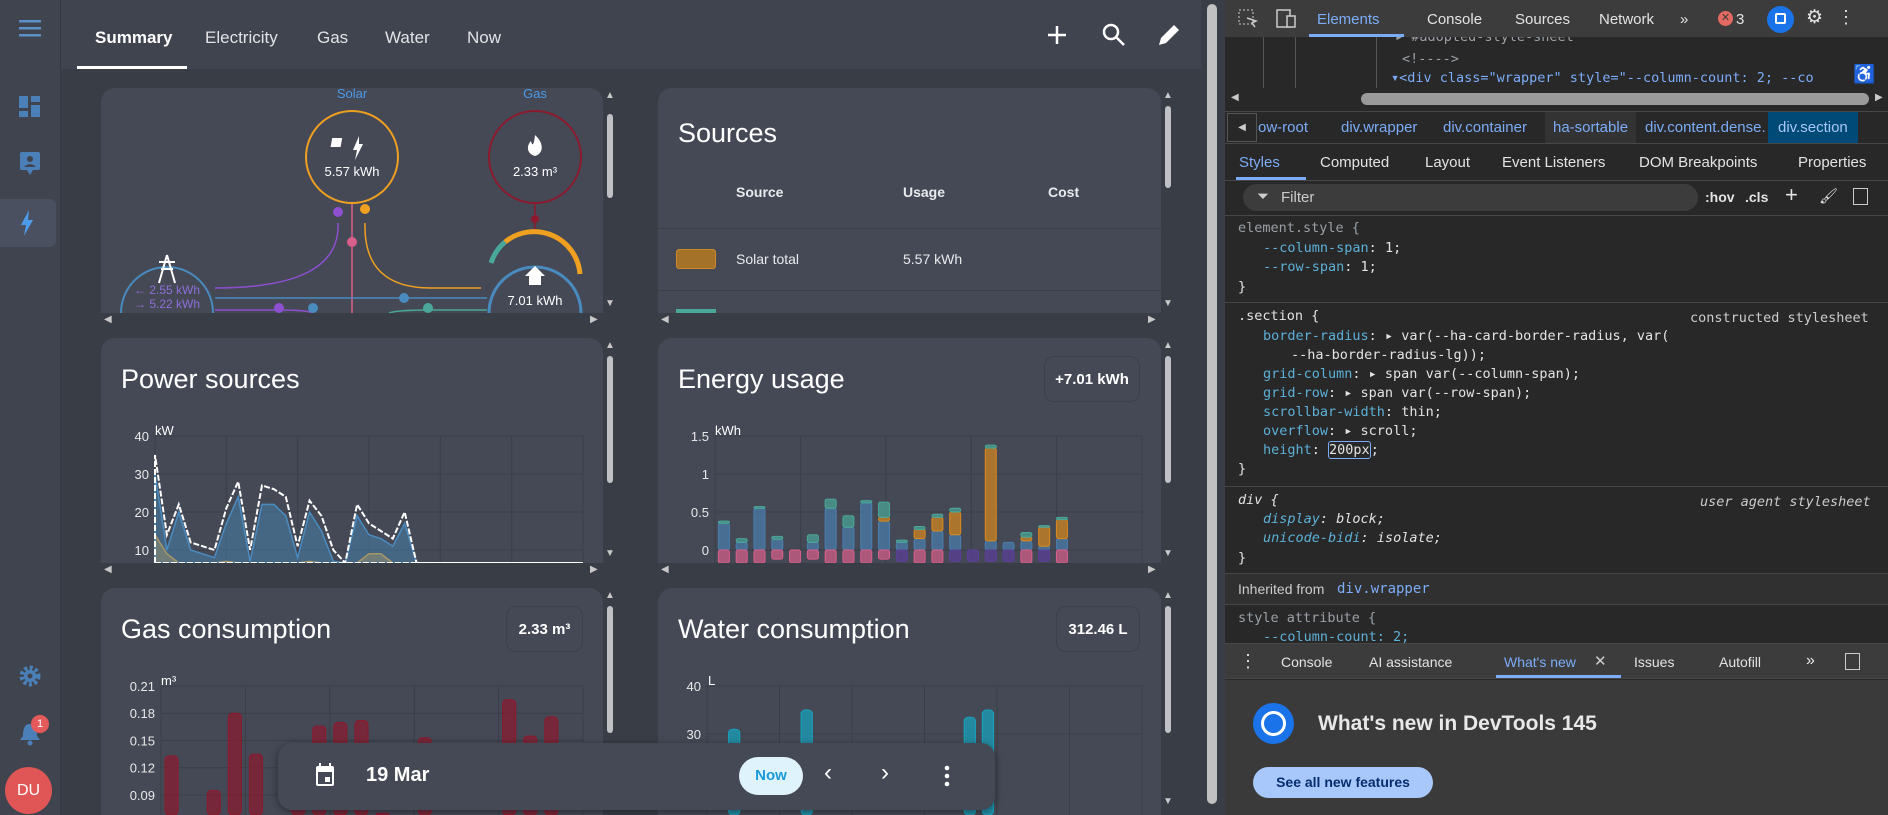  I want to click on new-style-rule-icon: +, so click(1791, 195).